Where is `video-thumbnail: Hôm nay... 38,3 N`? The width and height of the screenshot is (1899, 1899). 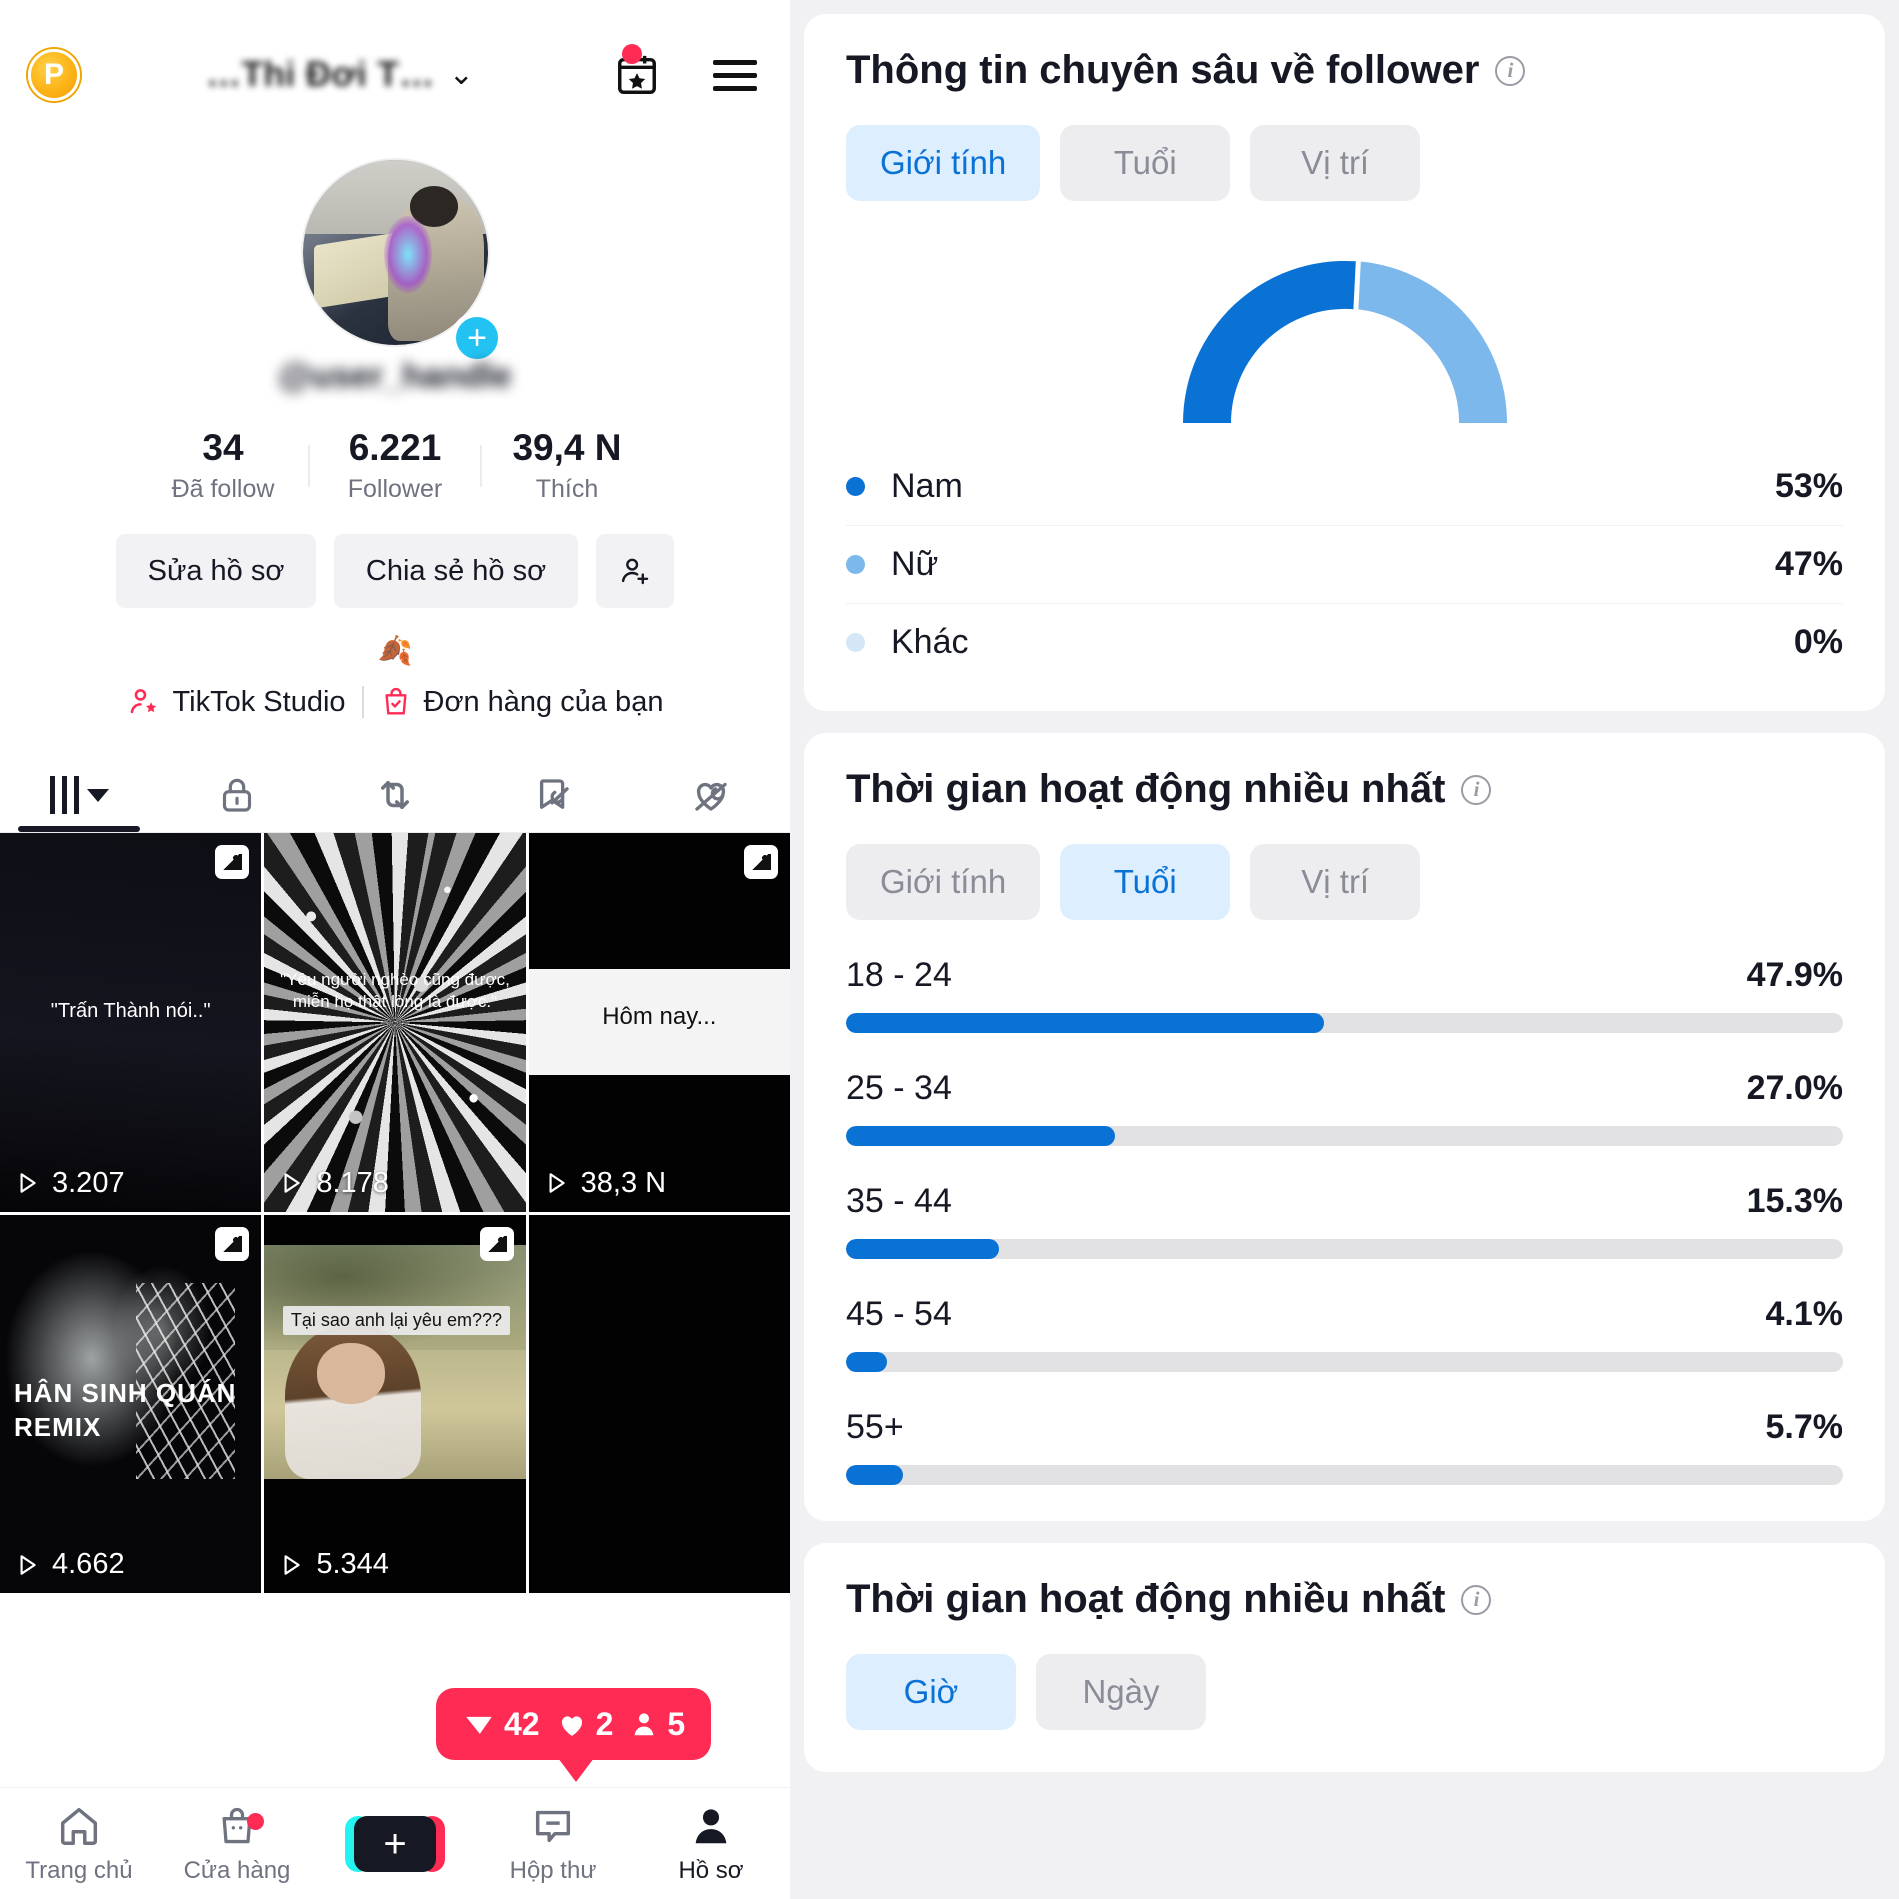
video-thumbnail: Hôm nay... 38,3 N is located at coordinates (659, 1022).